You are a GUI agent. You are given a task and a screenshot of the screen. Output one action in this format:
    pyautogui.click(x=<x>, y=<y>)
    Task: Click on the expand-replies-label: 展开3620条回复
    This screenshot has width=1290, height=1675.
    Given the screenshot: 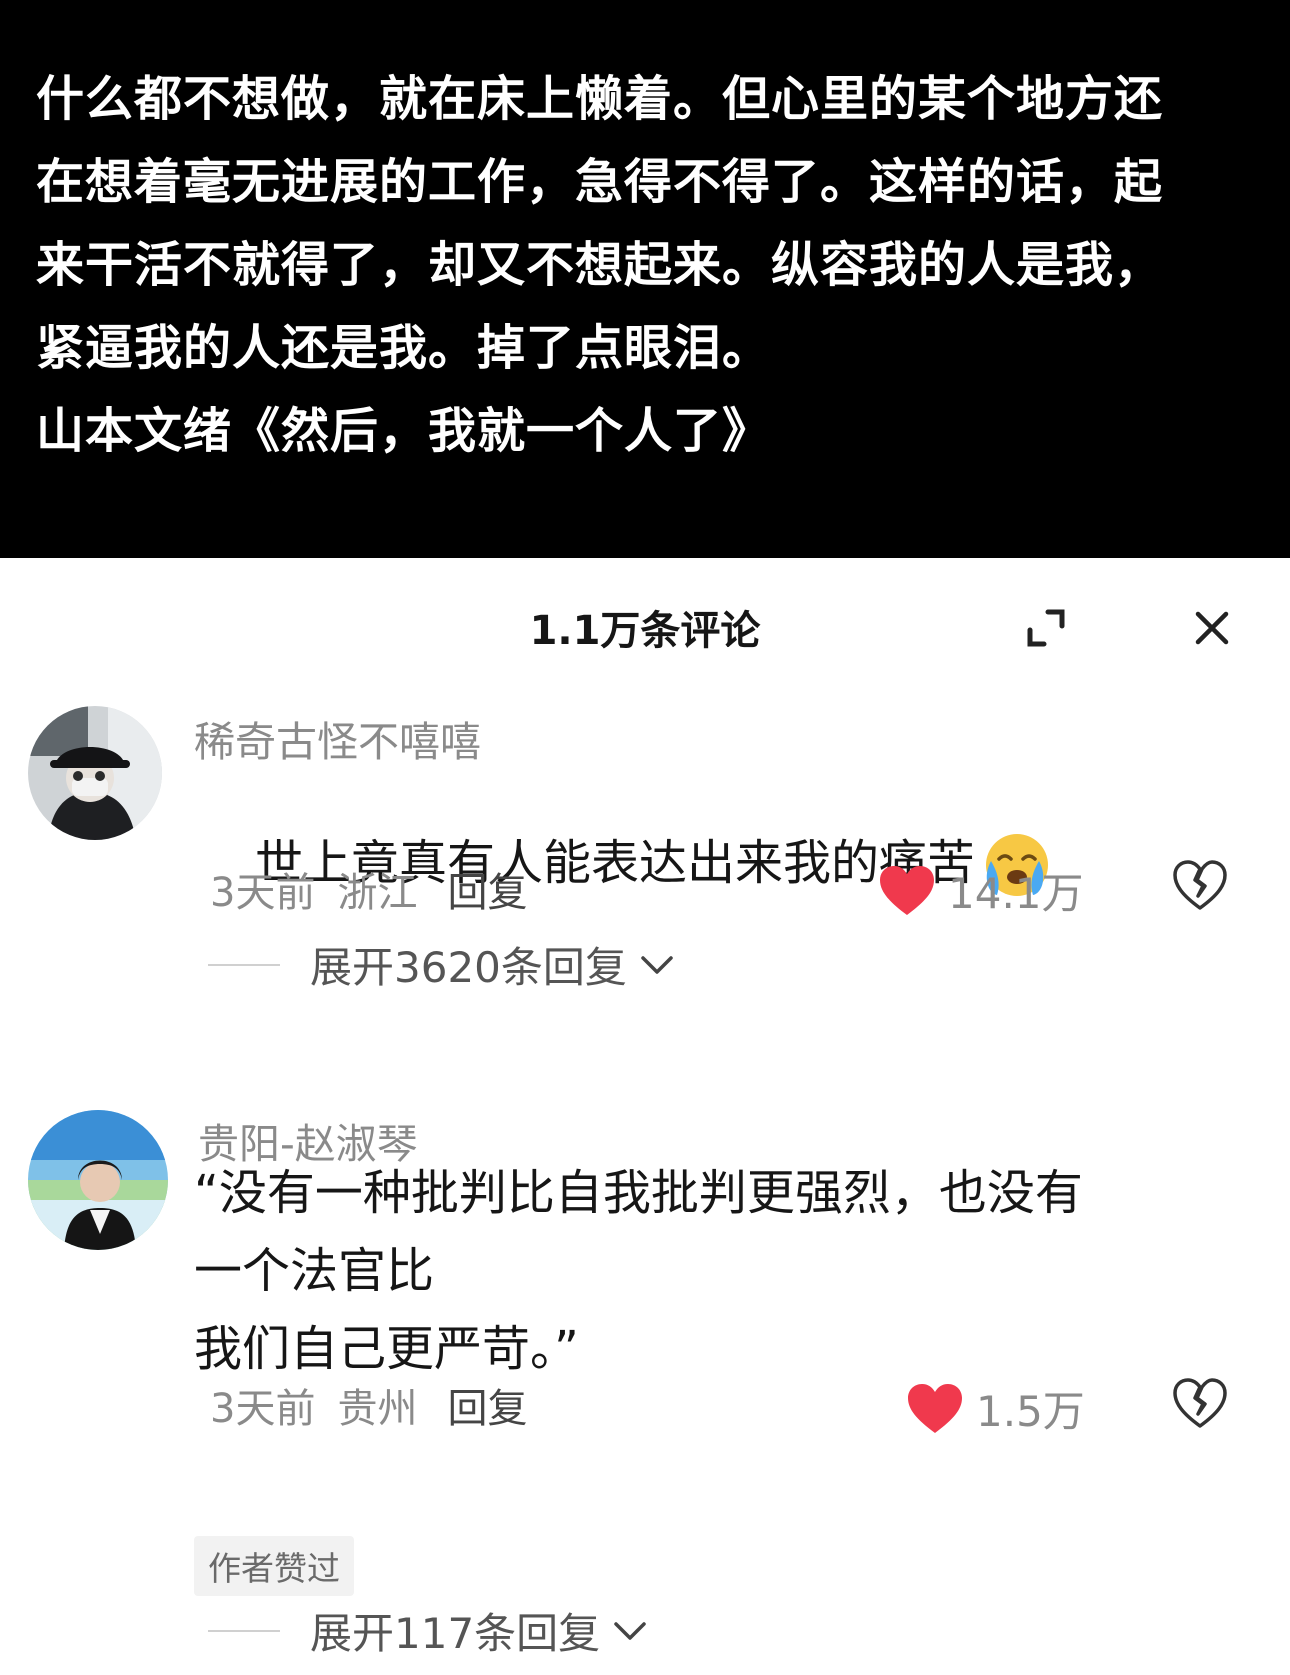 What is the action you would take?
    pyautogui.click(x=468, y=967)
    